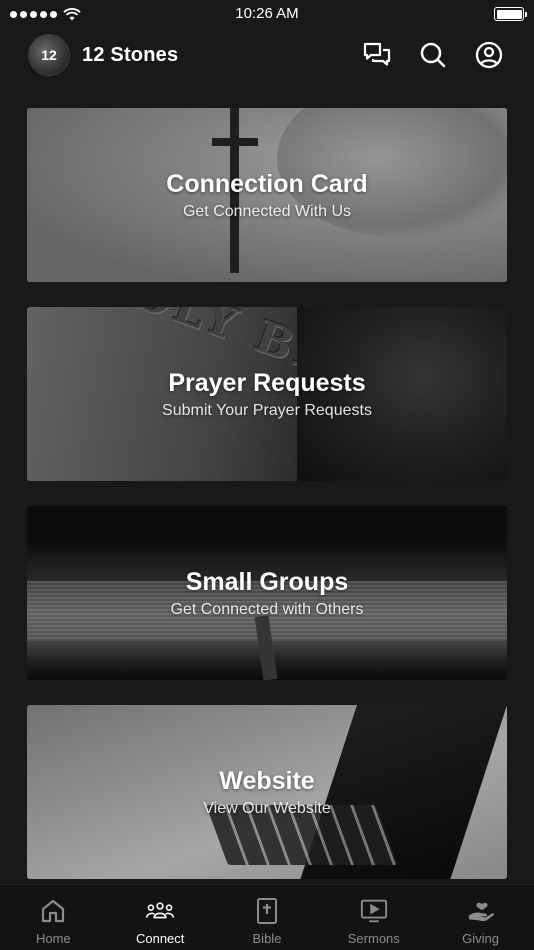 The image size is (534, 950). Describe the element at coordinates (377, 55) in the screenshot. I see `chat-icon` at that location.